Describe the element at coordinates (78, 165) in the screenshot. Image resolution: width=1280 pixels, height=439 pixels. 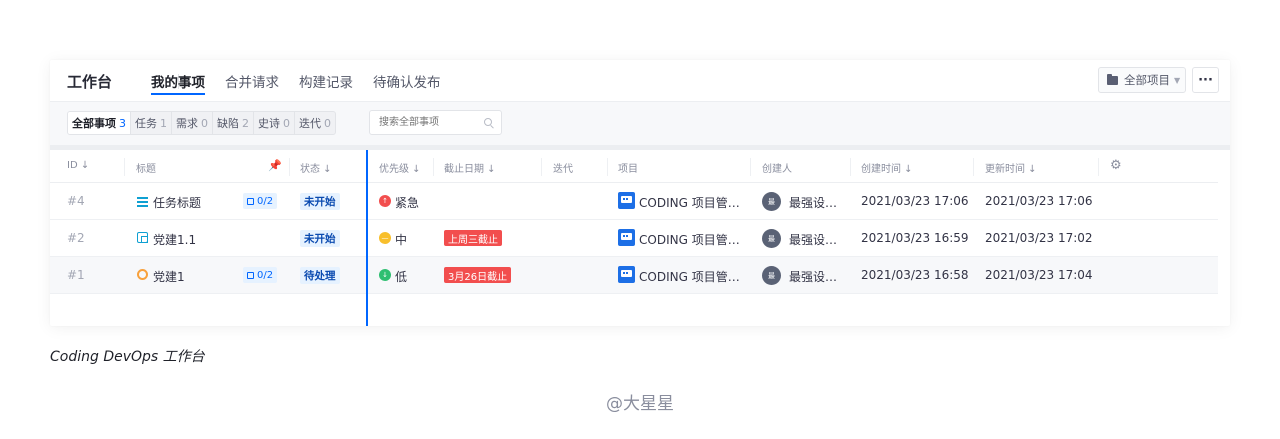
I see `col-id: ID ↓` at that location.